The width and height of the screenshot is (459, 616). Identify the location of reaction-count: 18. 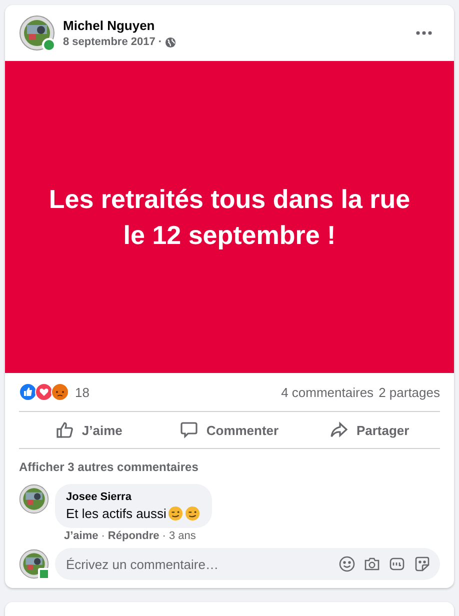
(82, 392).